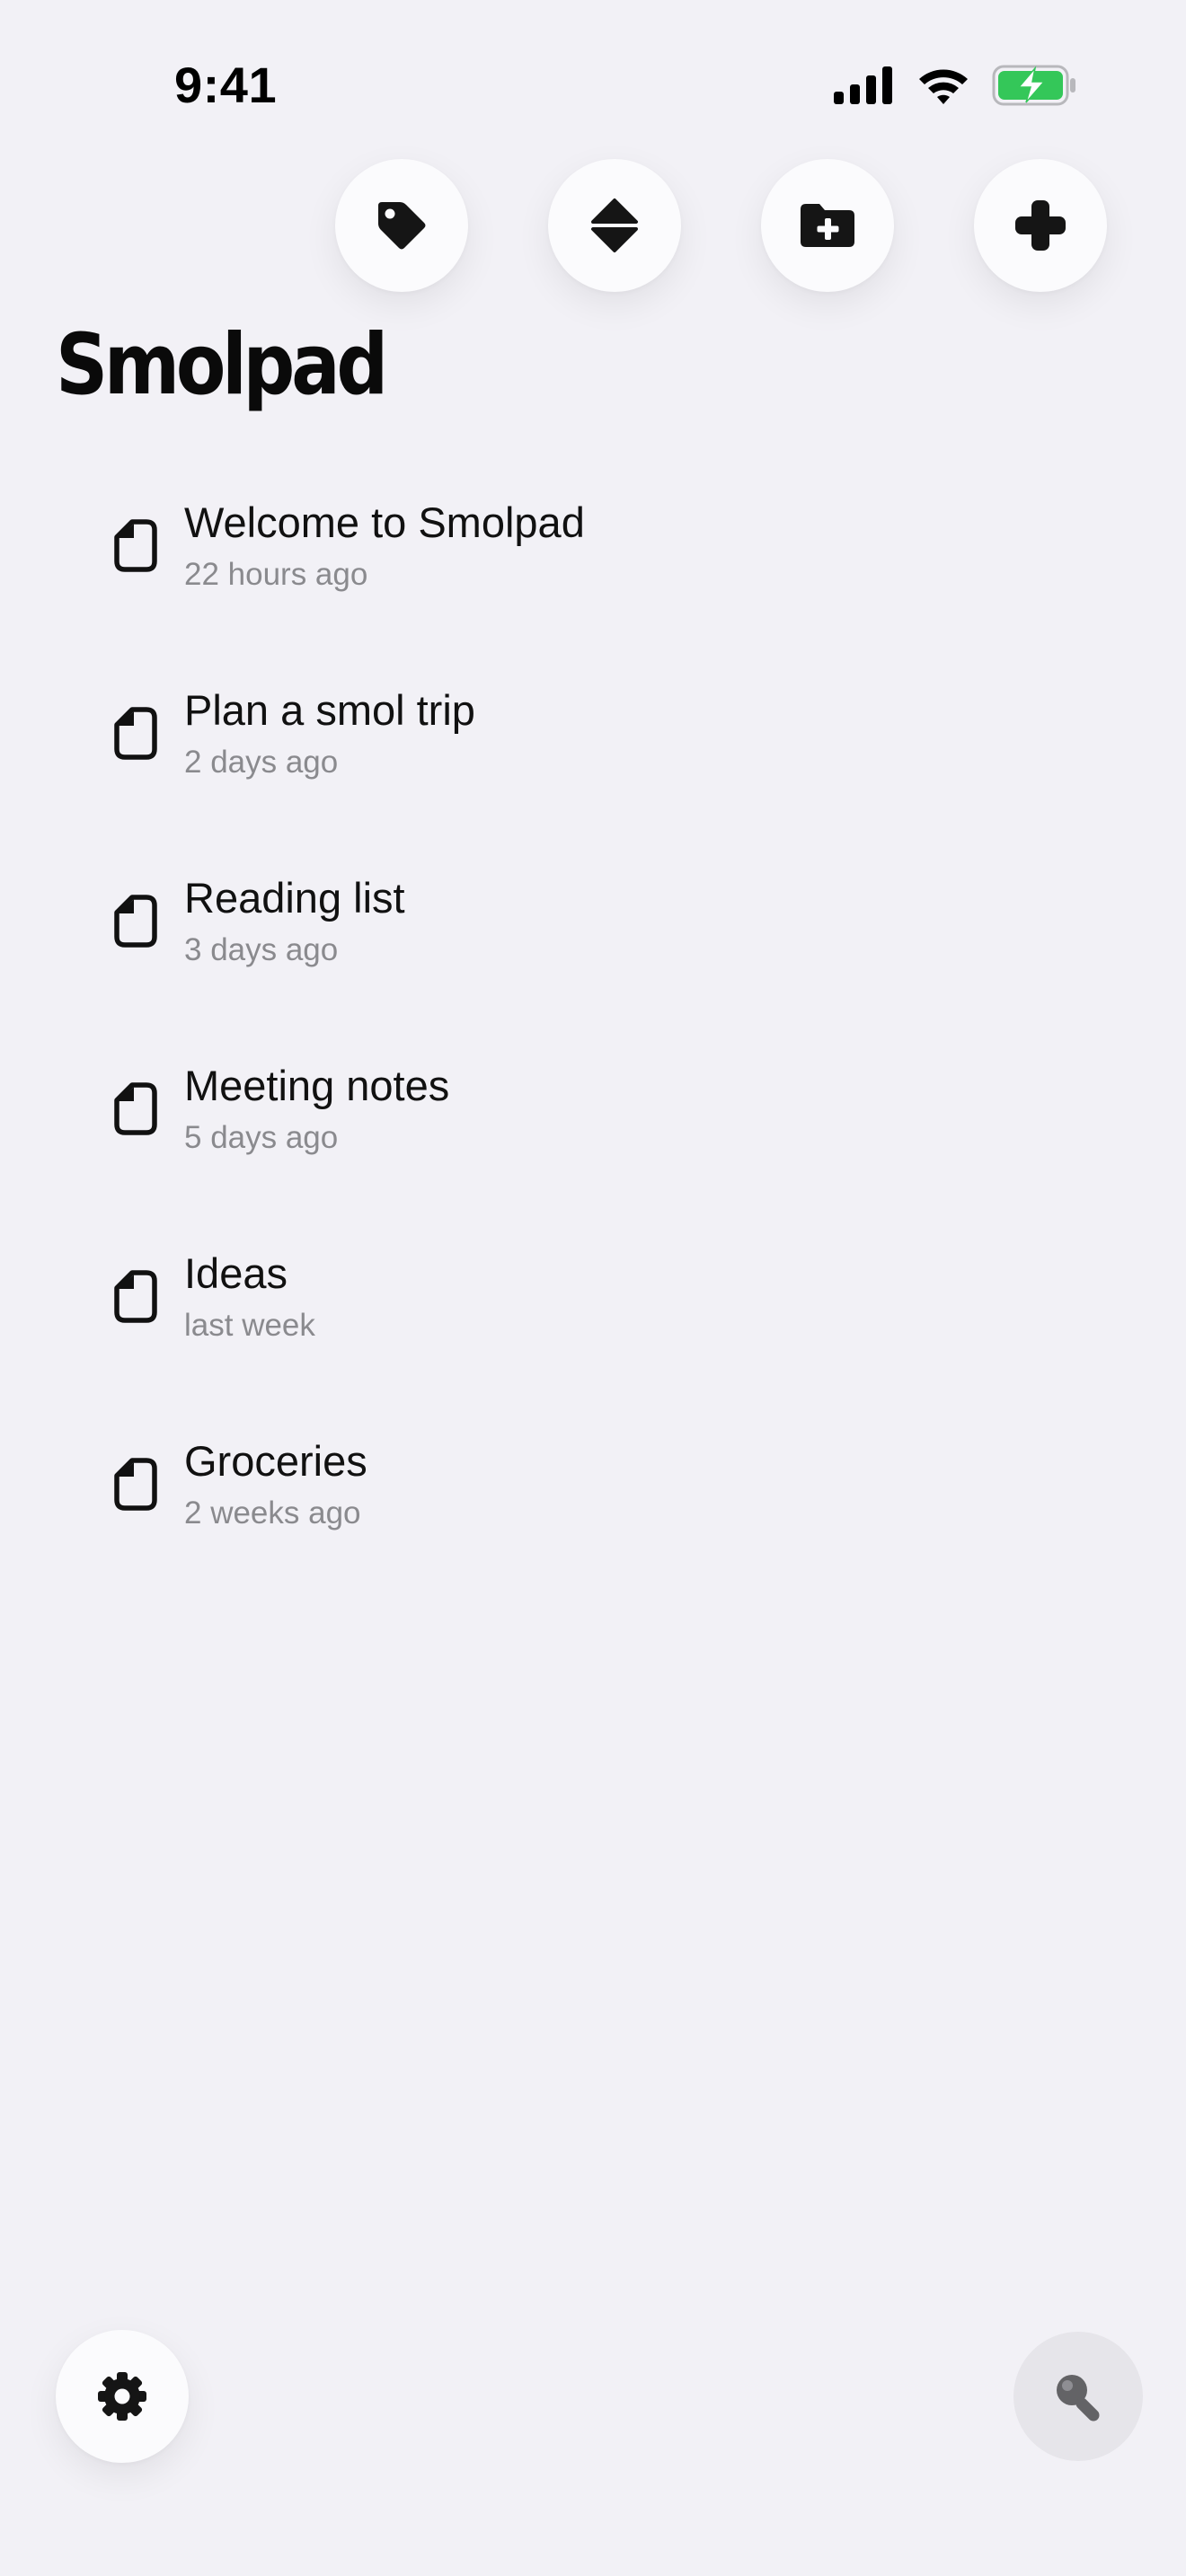  What do you see at coordinates (276, 574) in the screenshot?
I see `note-timestamp: 22 hours ago` at bounding box center [276, 574].